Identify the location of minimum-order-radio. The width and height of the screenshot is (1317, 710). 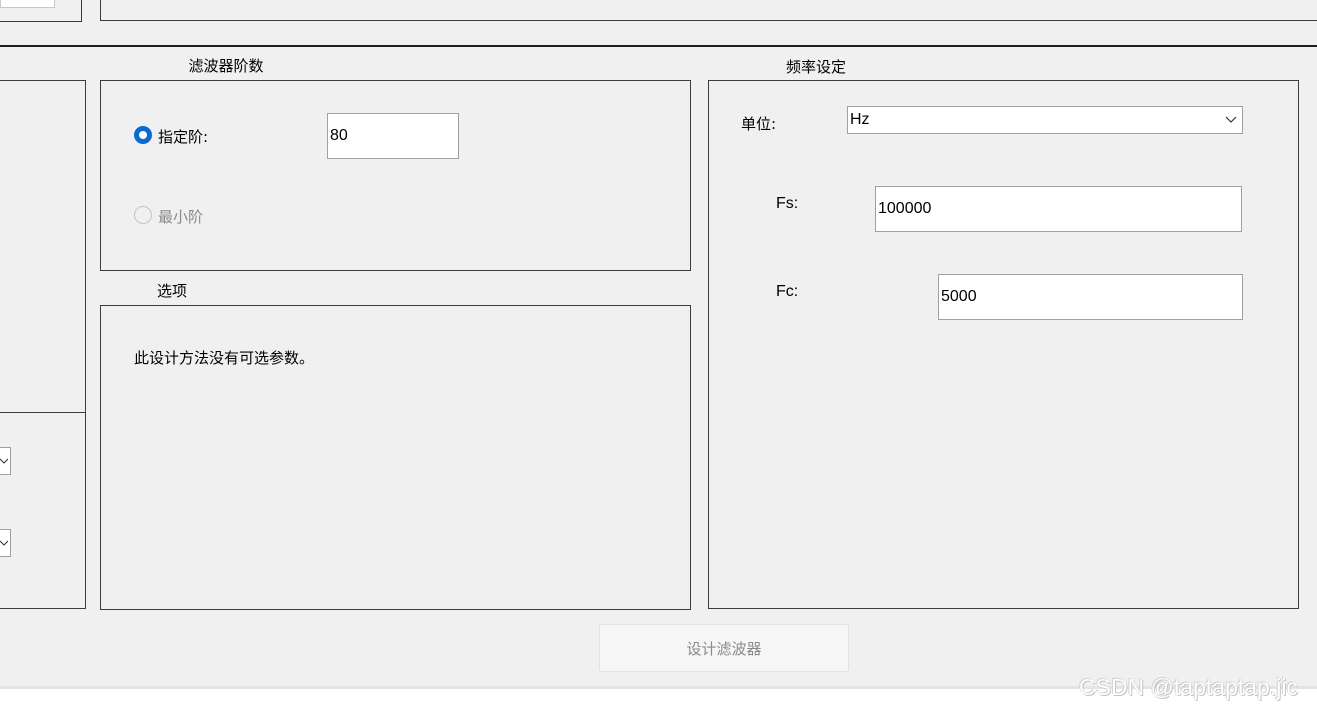
(143, 215).